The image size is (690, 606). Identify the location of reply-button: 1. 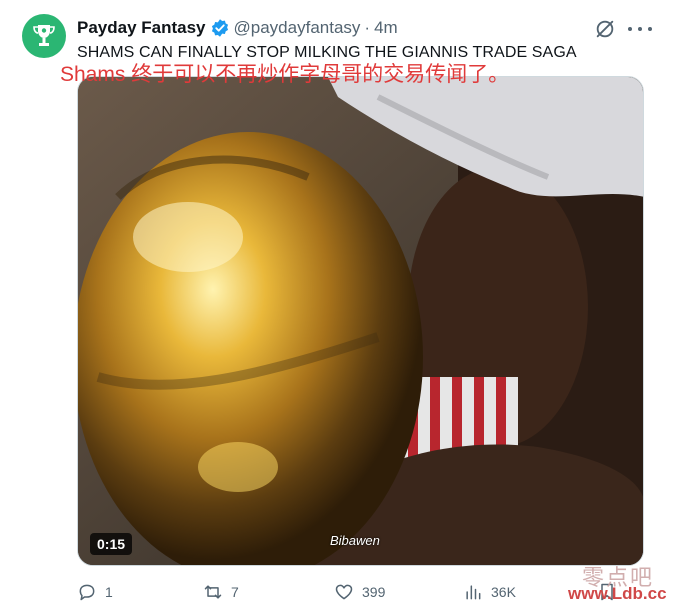
(95, 592).